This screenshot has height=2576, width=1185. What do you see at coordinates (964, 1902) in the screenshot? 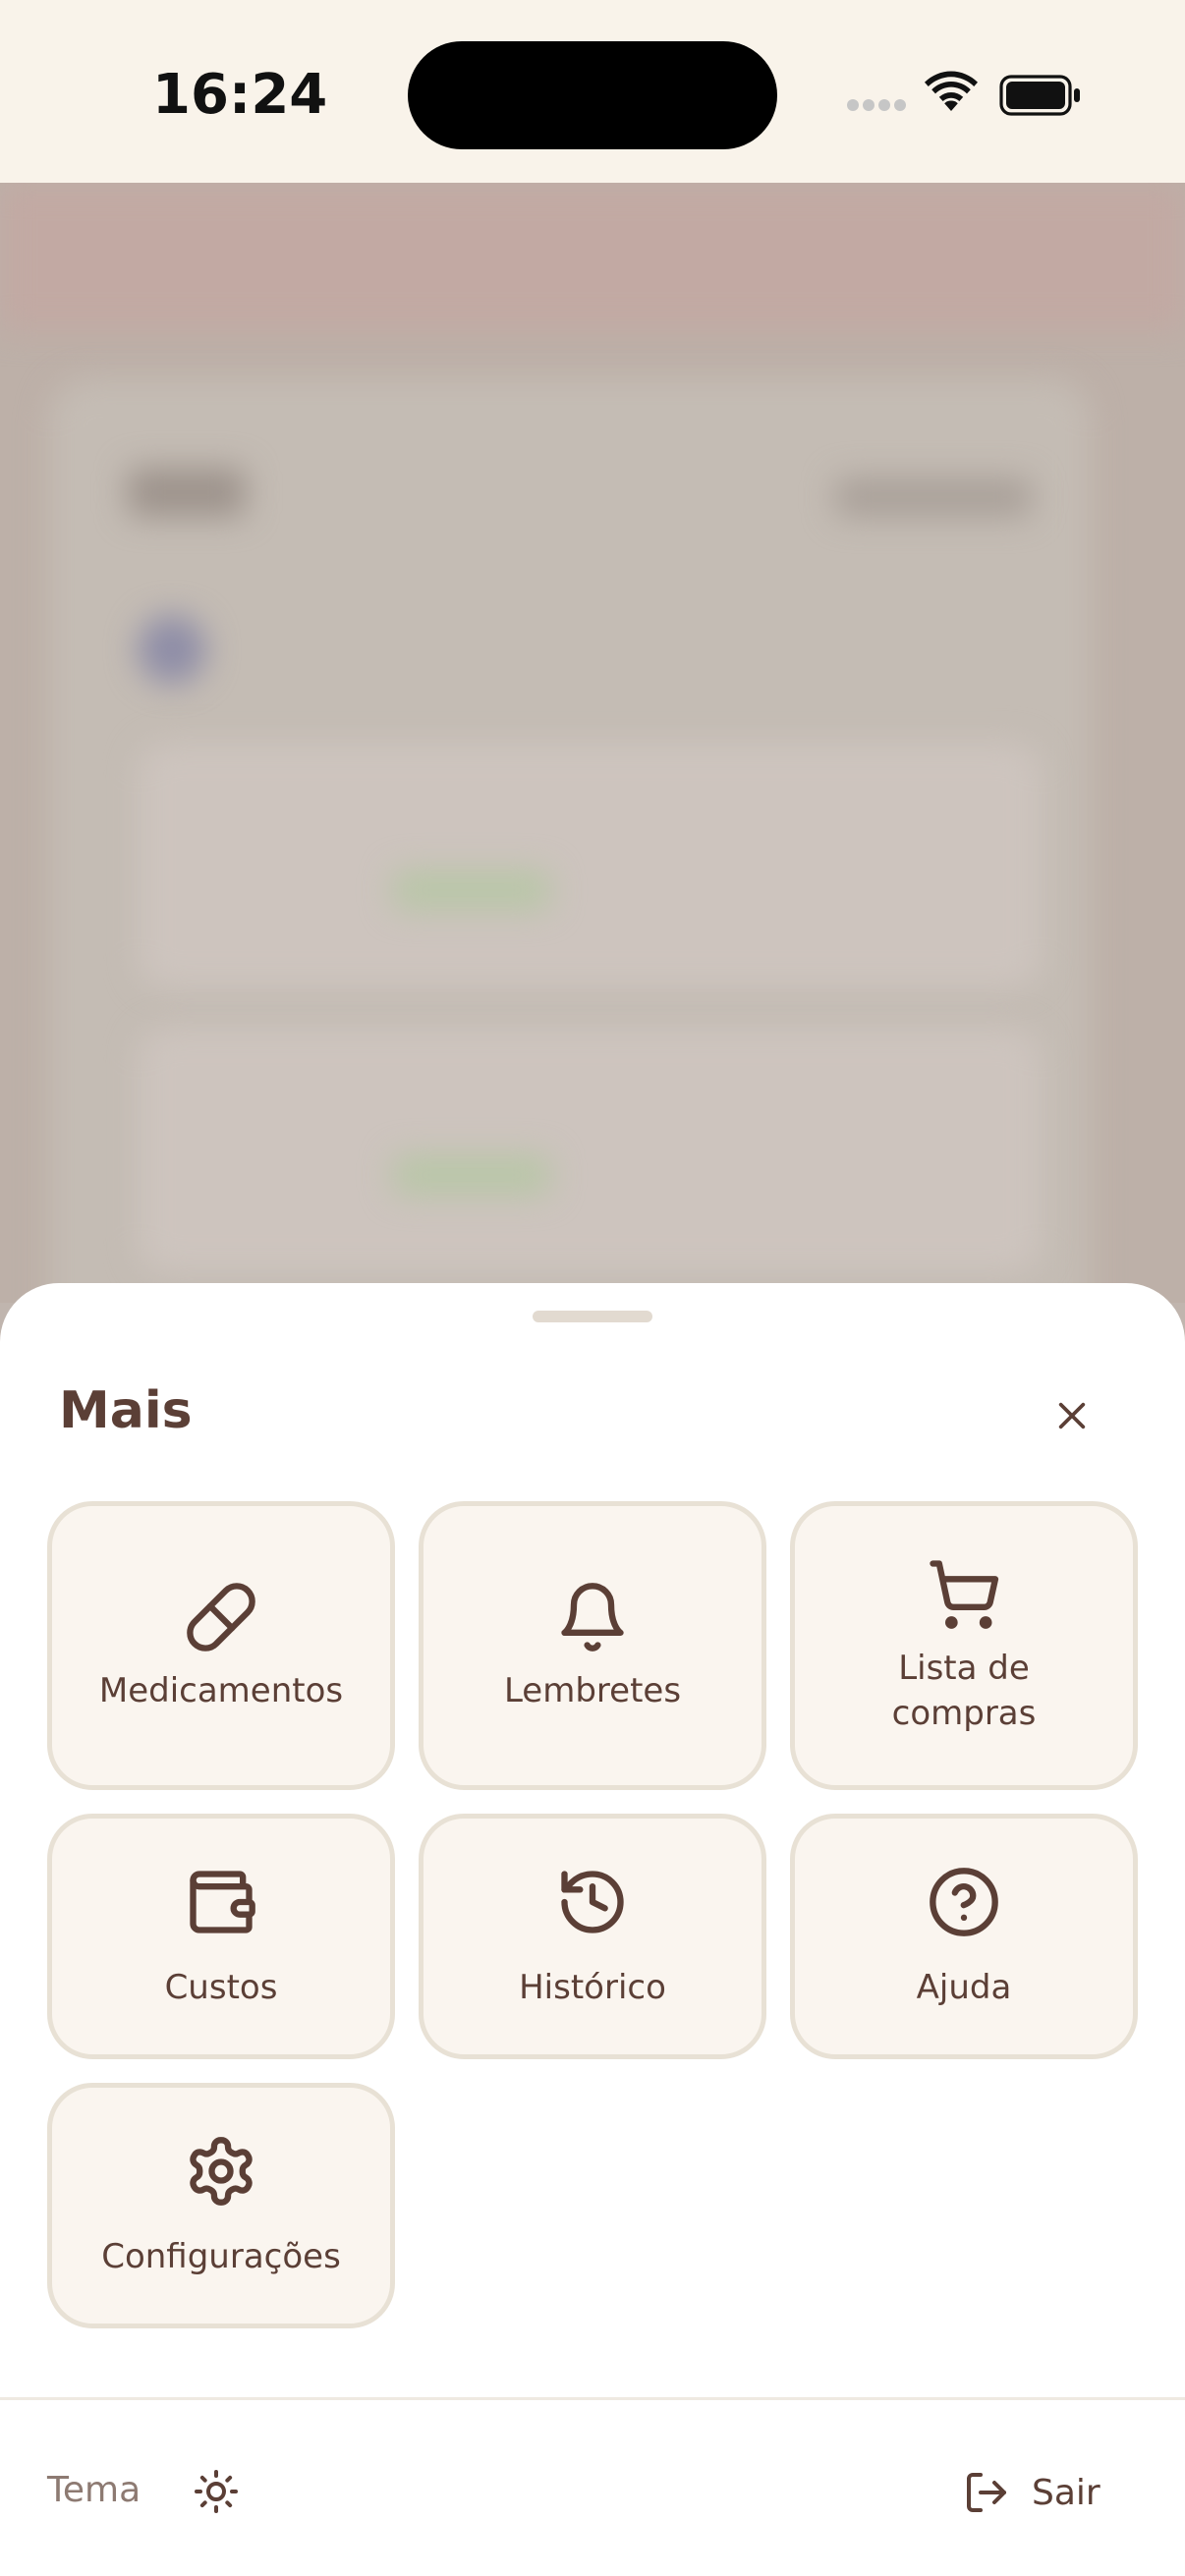
I see `help-icon` at bounding box center [964, 1902].